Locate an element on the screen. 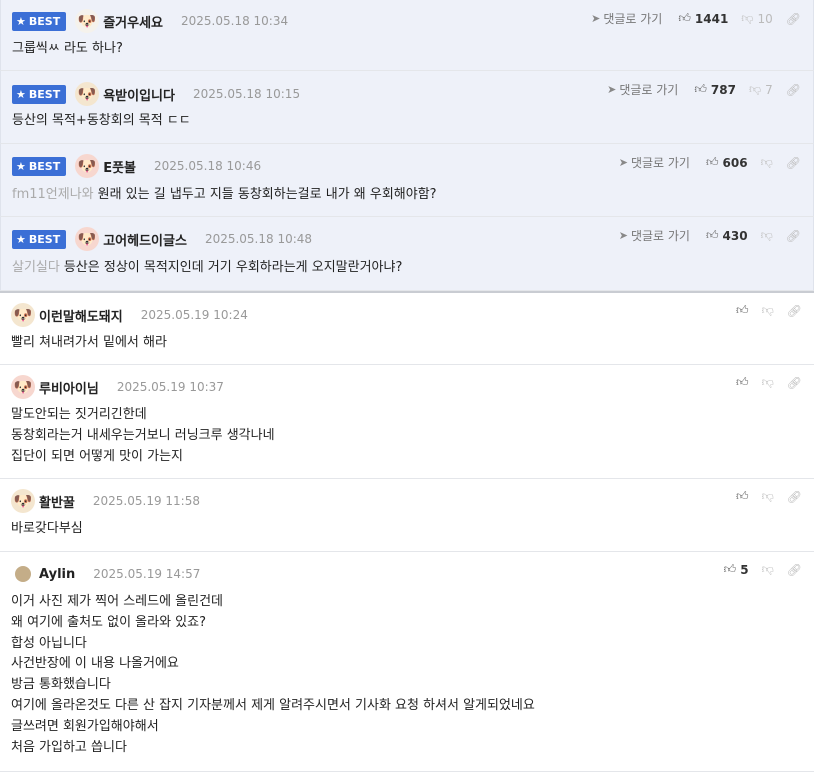 The width and height of the screenshot is (814, 774). downvote-count: 7 is located at coordinates (769, 89).